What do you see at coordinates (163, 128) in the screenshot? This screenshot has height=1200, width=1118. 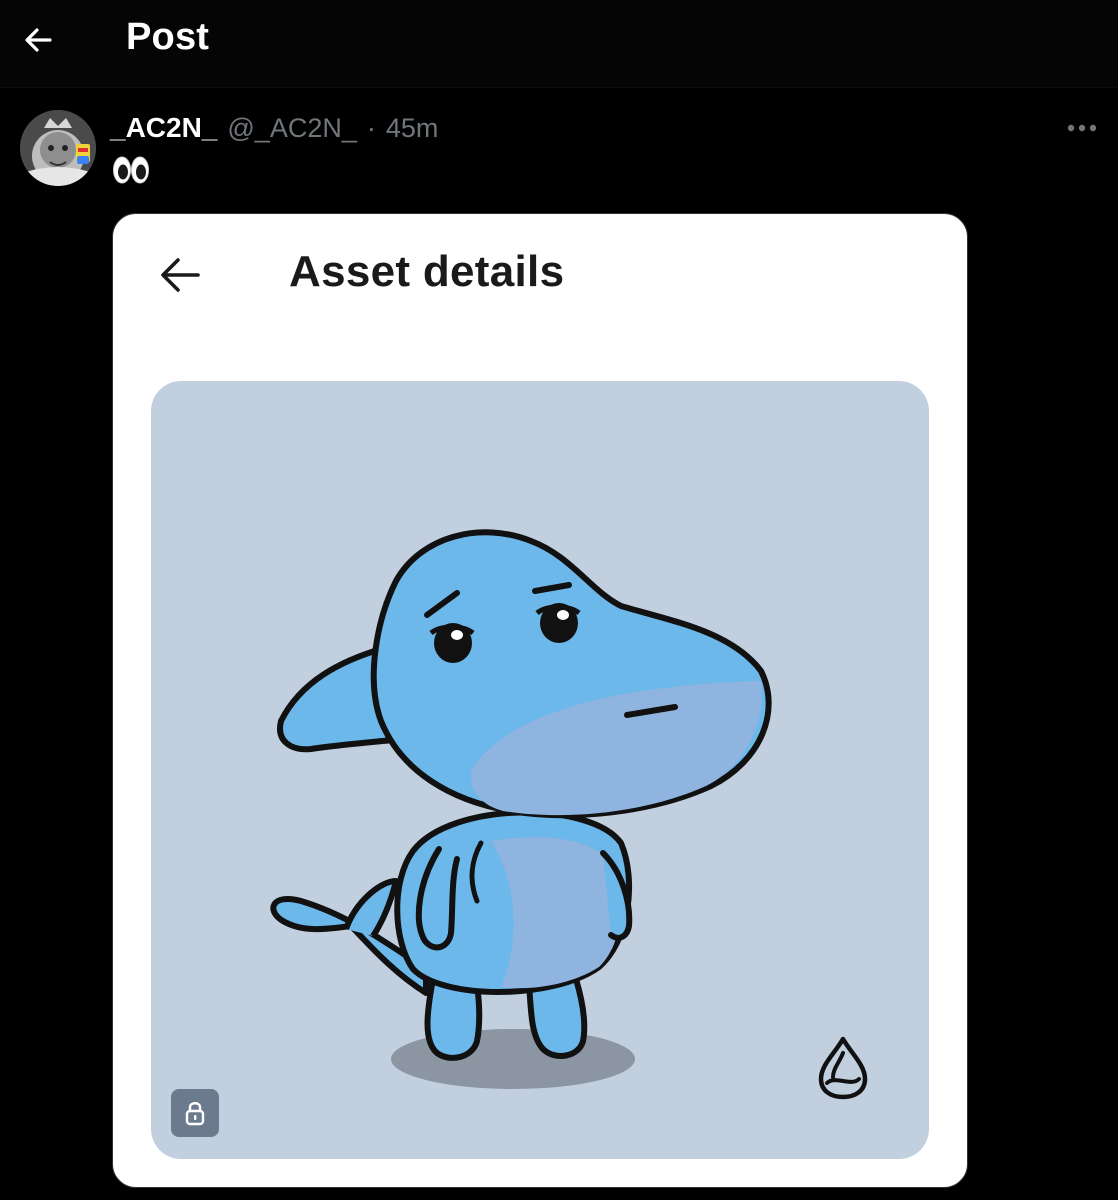 I see `author-display-name: _AC2N_` at bounding box center [163, 128].